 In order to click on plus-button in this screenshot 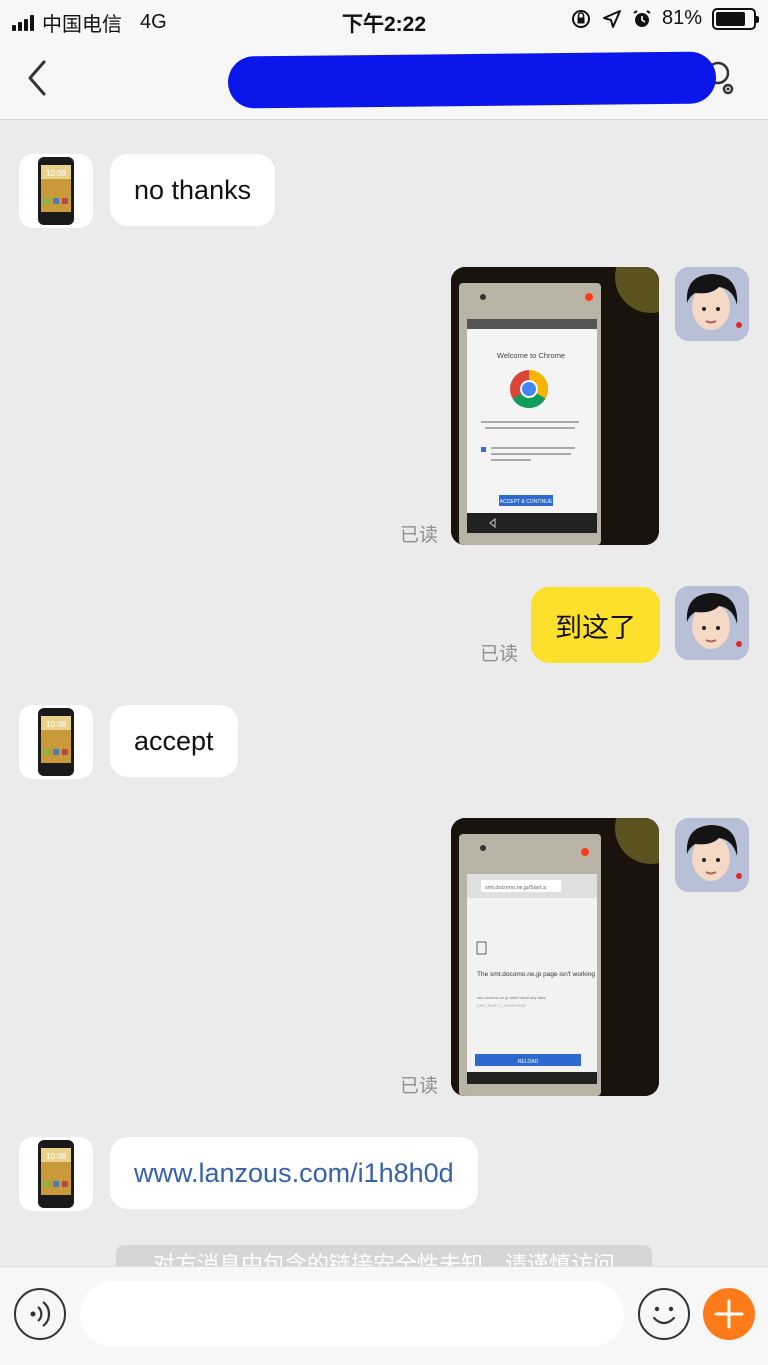, I will do `click(729, 1314)`.